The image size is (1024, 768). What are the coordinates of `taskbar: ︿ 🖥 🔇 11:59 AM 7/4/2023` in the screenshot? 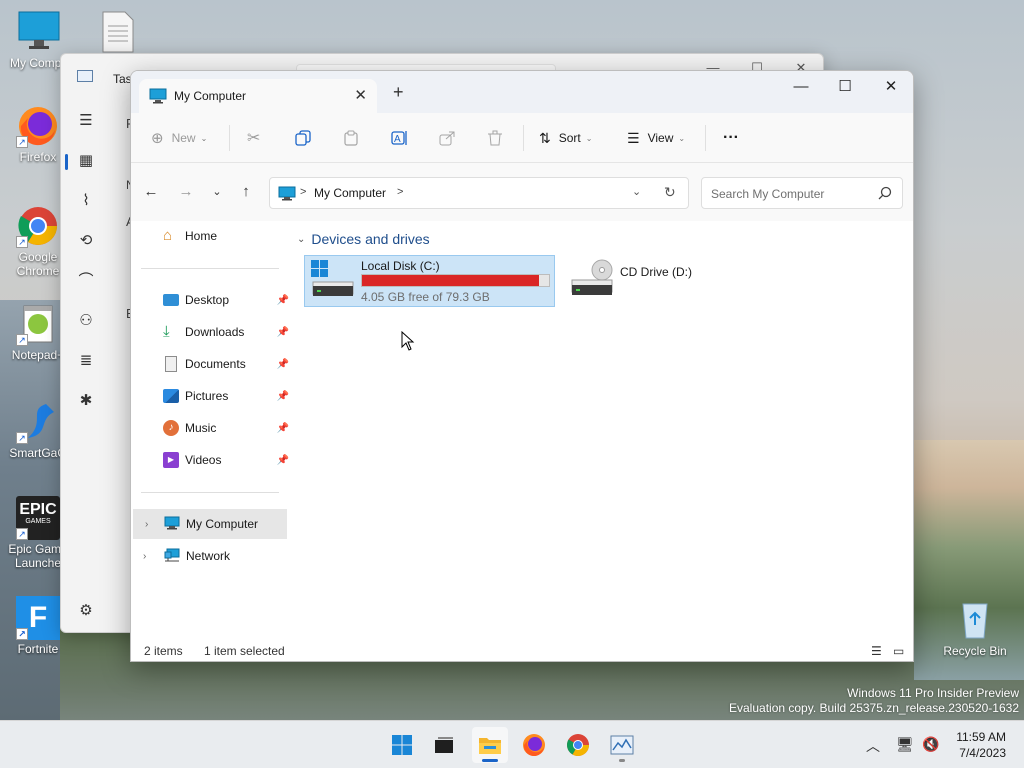 It's located at (512, 744).